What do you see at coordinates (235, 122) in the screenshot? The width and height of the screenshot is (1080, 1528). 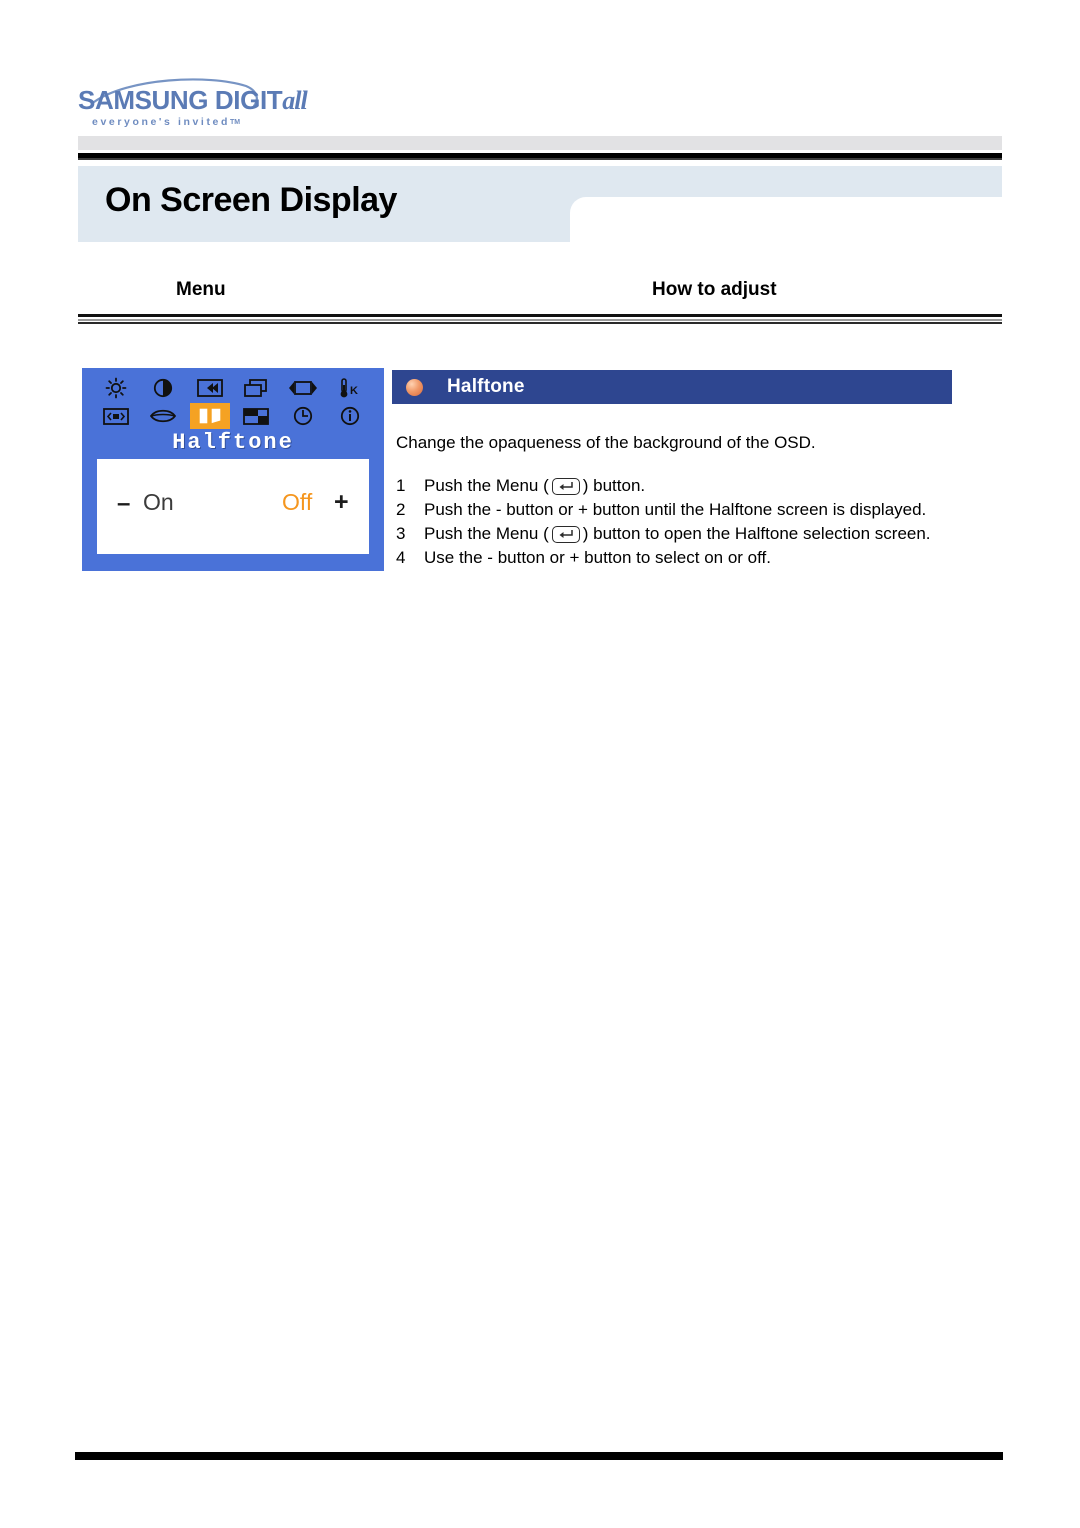 I see `logo-tagline-tm: TM` at bounding box center [235, 122].